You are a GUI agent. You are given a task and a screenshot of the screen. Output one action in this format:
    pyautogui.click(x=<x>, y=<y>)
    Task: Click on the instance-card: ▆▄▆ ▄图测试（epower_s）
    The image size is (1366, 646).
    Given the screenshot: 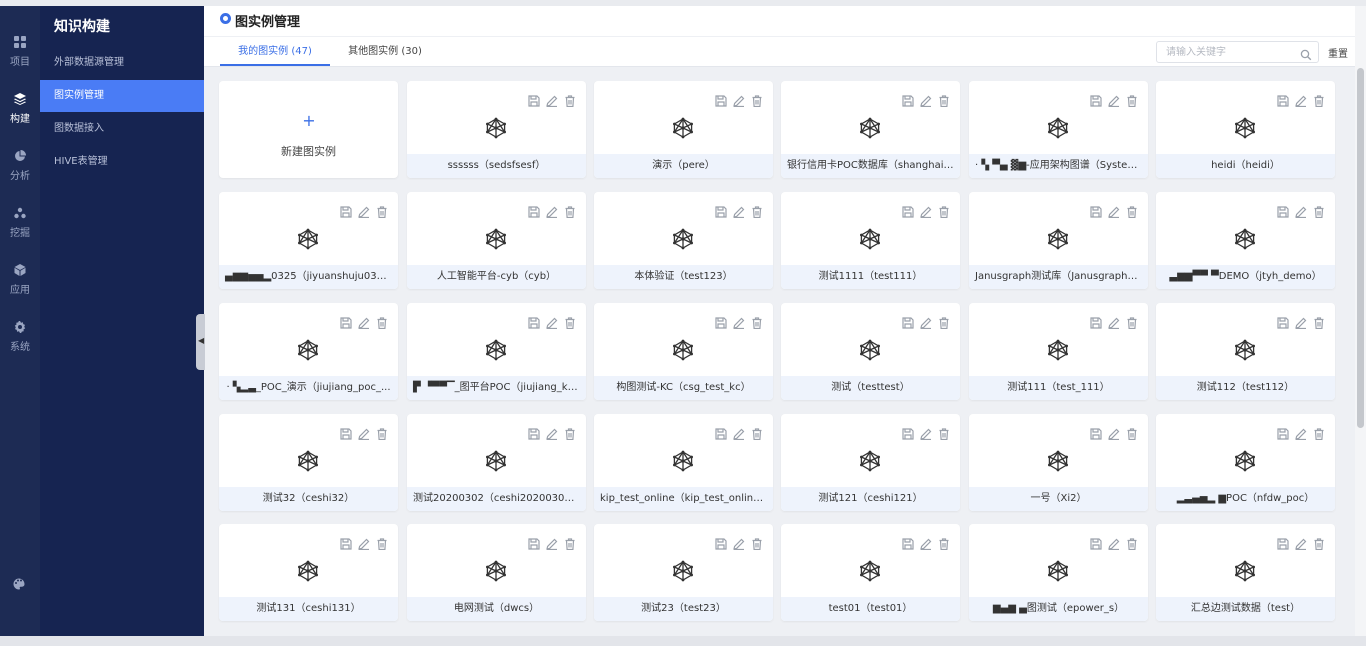 What is the action you would take?
    pyautogui.click(x=1058, y=572)
    